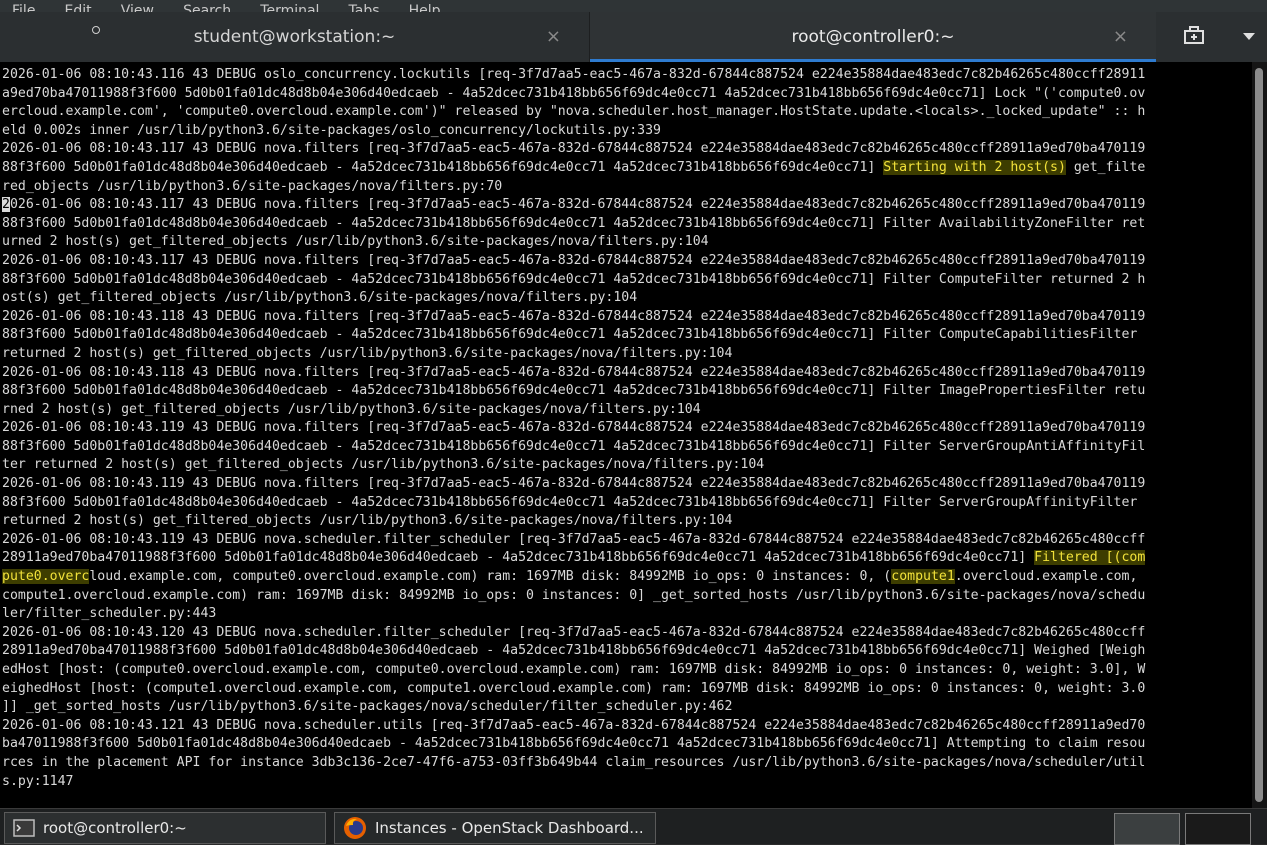 The height and width of the screenshot is (845, 1267). I want to click on taskbar-item-label: root@controller0:~, so click(115, 828).